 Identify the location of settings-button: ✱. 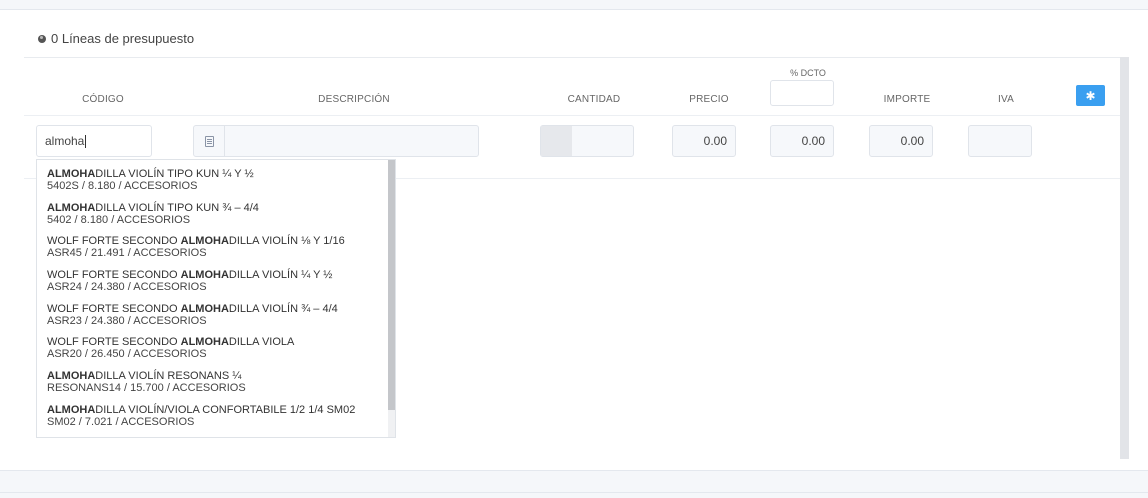
(1090, 95).